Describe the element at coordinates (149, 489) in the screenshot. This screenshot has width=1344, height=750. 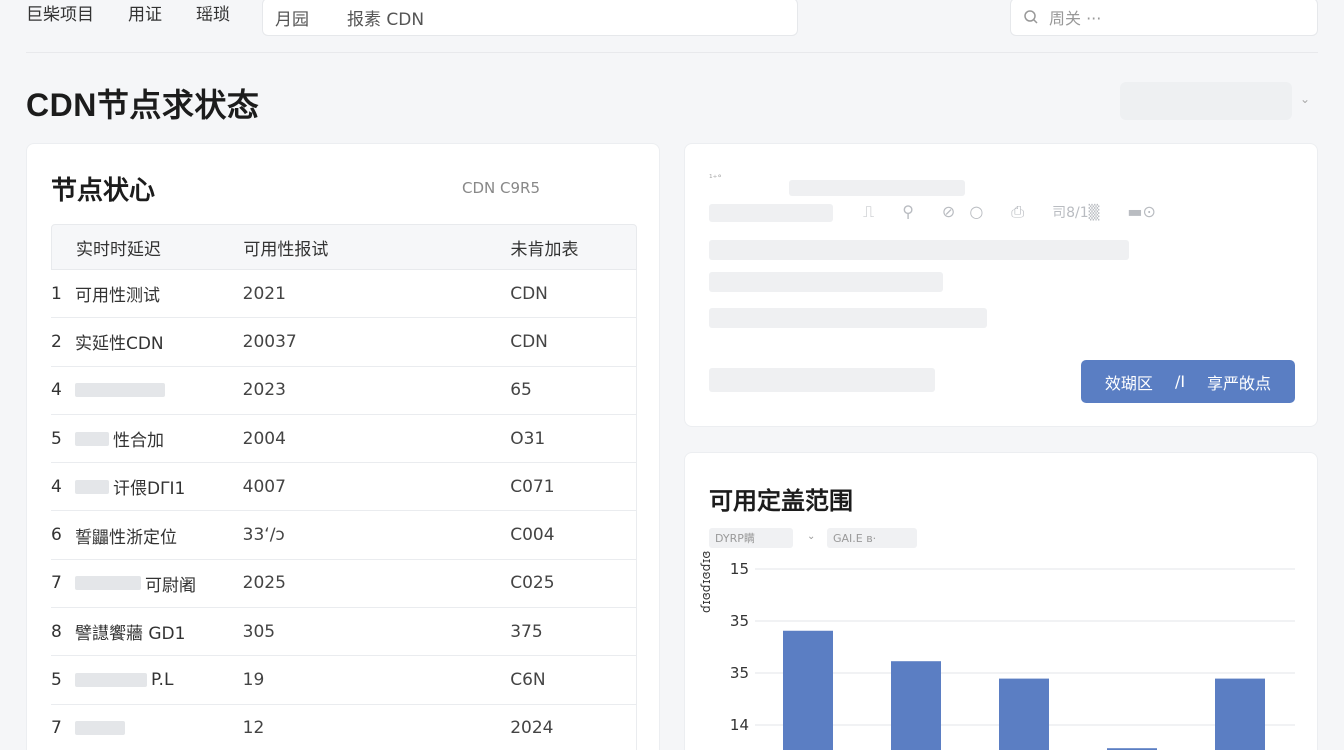
I see `row-name-text: 讦偎DΓI1` at that location.